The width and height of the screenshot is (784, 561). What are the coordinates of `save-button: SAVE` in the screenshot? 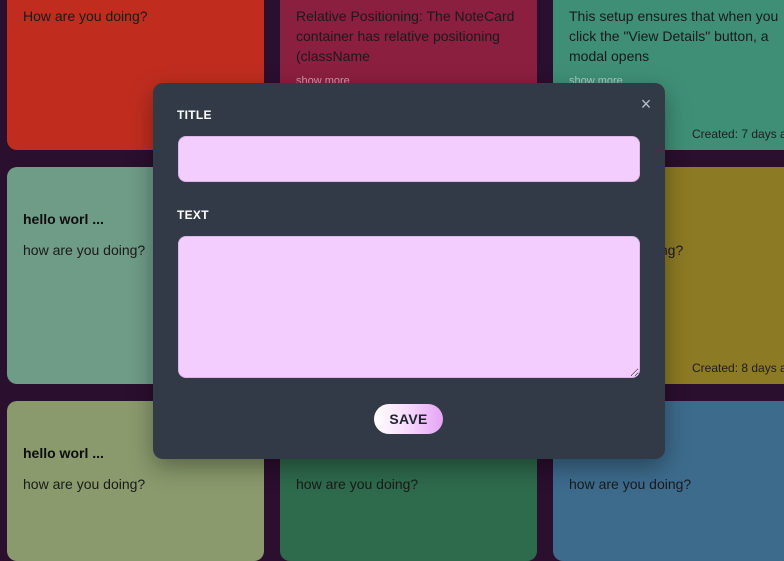 It's located at (408, 419).